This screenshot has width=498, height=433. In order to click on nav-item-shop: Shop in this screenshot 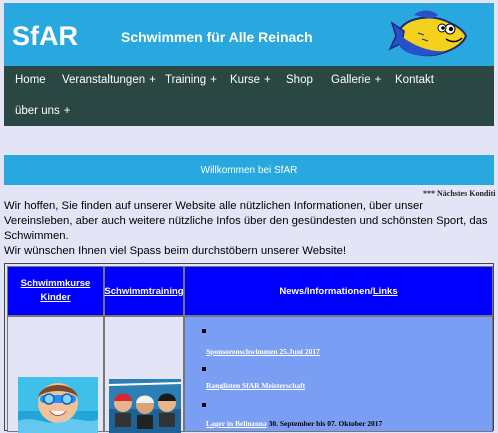, I will do `click(299, 80)`.